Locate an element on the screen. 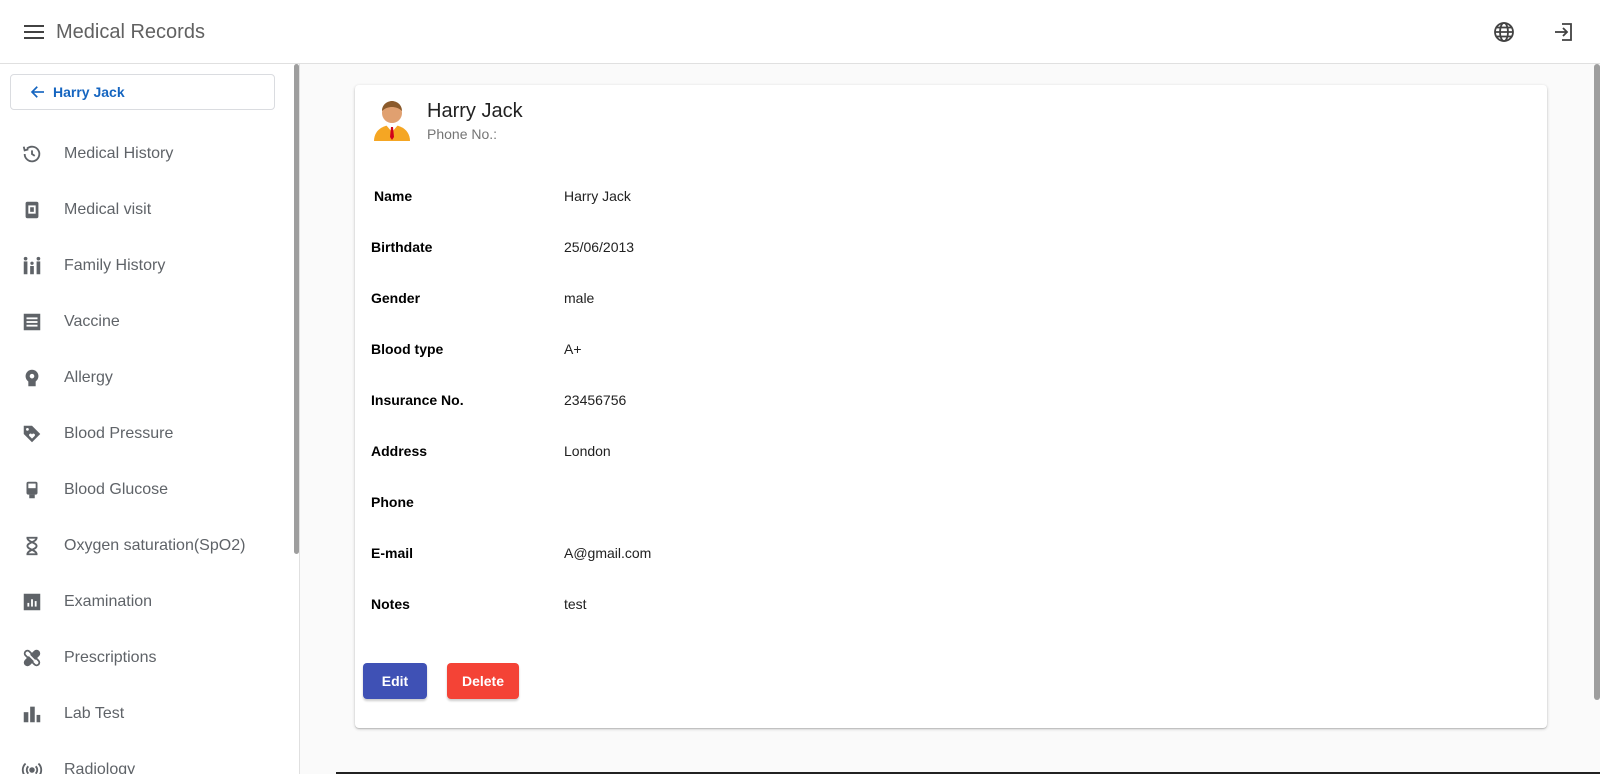 This screenshot has width=1600, height=774. sidebar-item-medical-visit: Medical visit is located at coordinates (145, 210).